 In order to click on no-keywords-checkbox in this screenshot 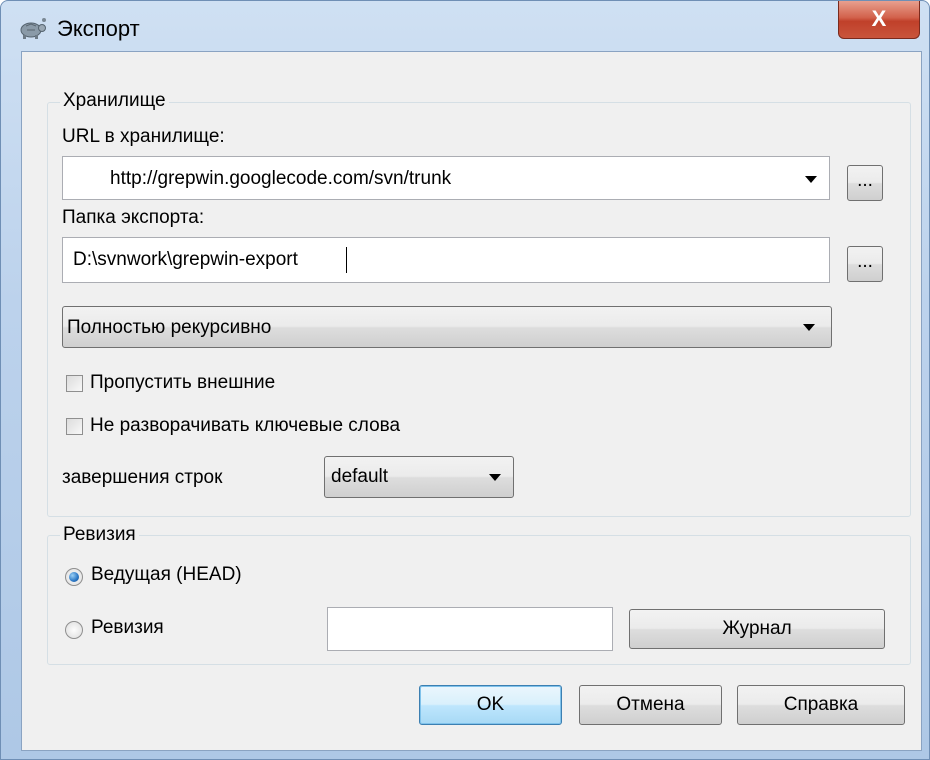, I will do `click(74, 426)`.